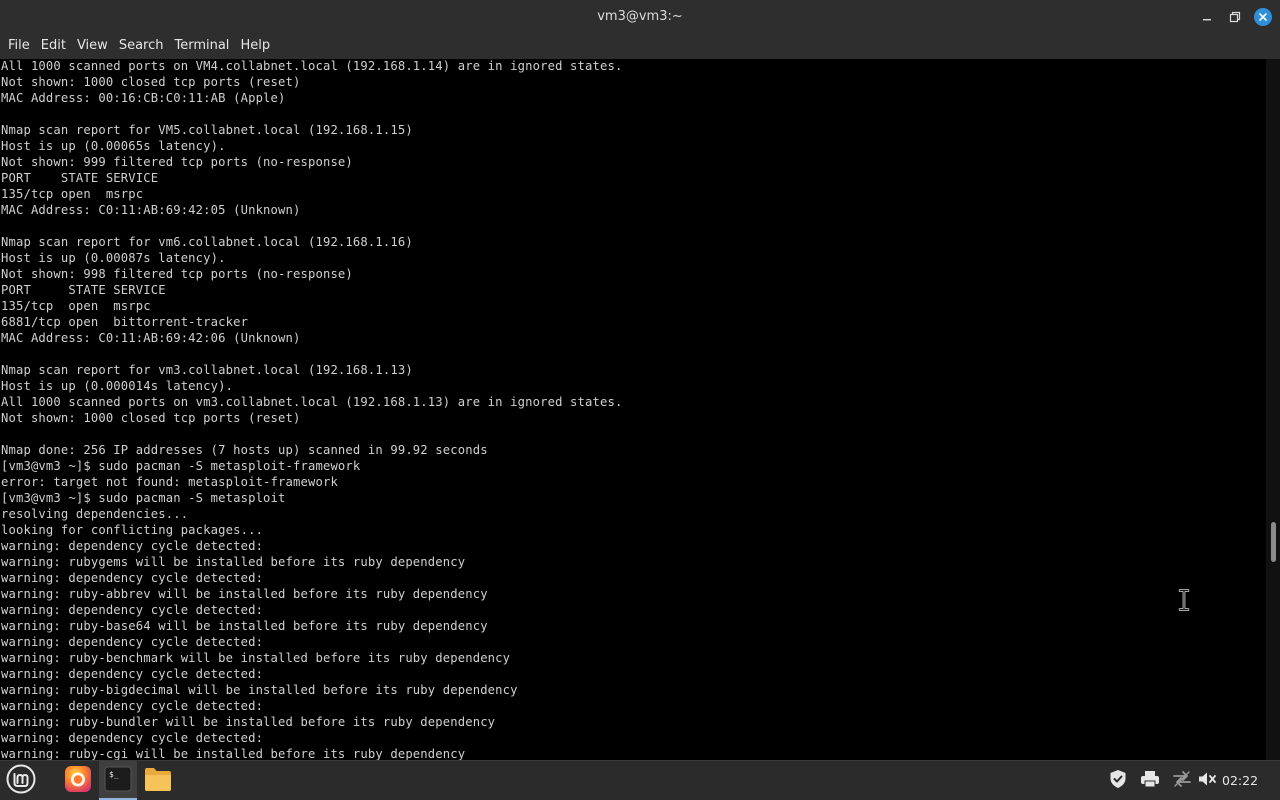 Image resolution: width=1280 pixels, height=800 pixels. I want to click on maximize-button, so click(1235, 17).